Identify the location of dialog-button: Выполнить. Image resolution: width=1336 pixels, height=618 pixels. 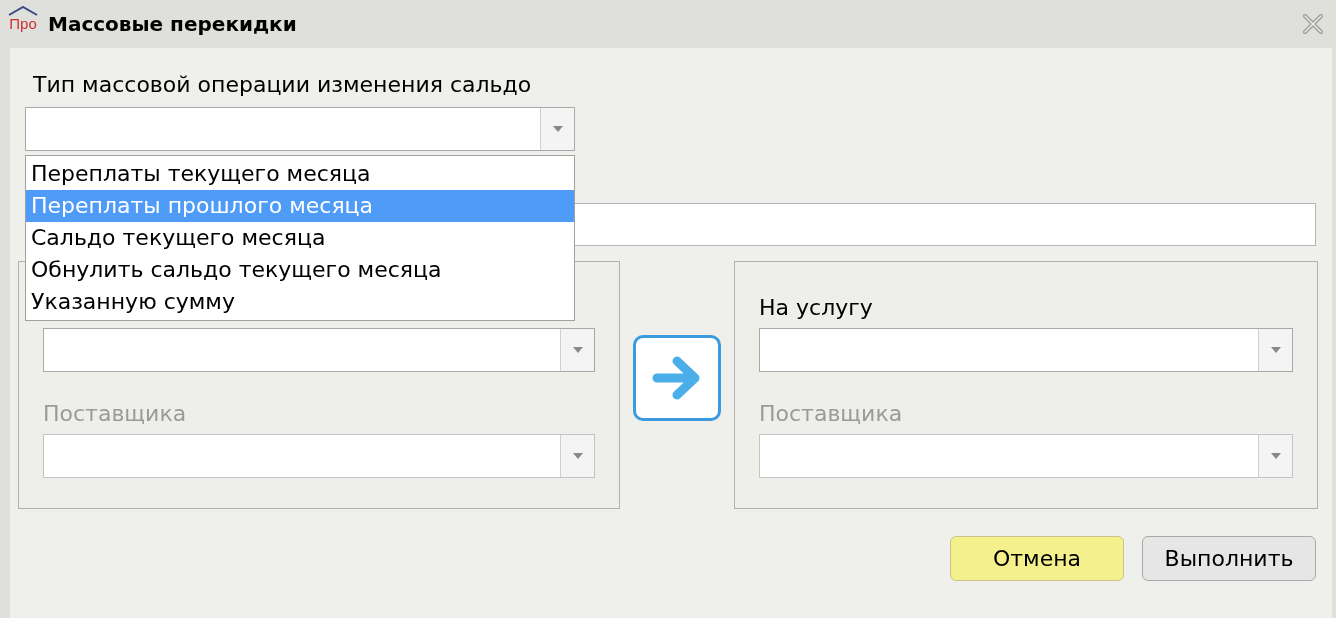
(1229, 558).